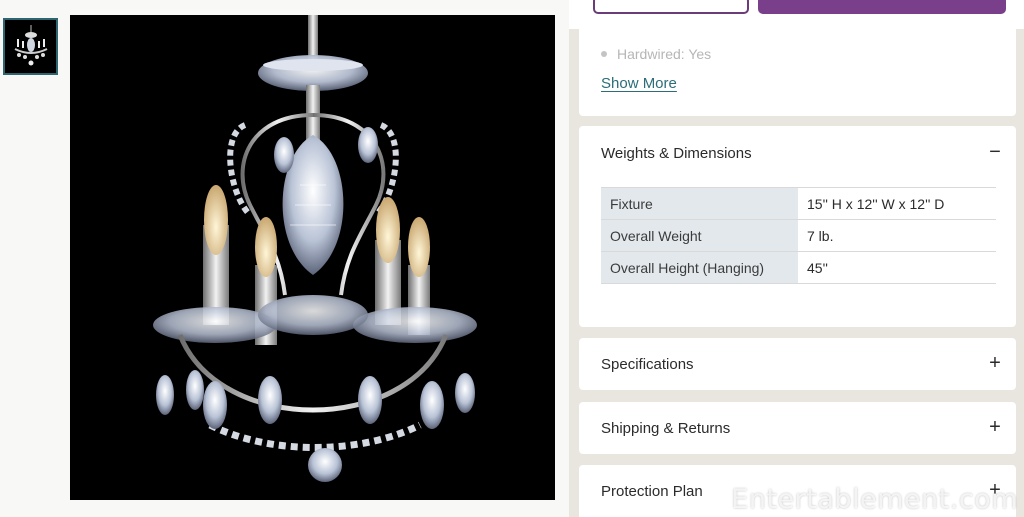  What do you see at coordinates (647, 364) in the screenshot?
I see `section-title: Specifications` at bounding box center [647, 364].